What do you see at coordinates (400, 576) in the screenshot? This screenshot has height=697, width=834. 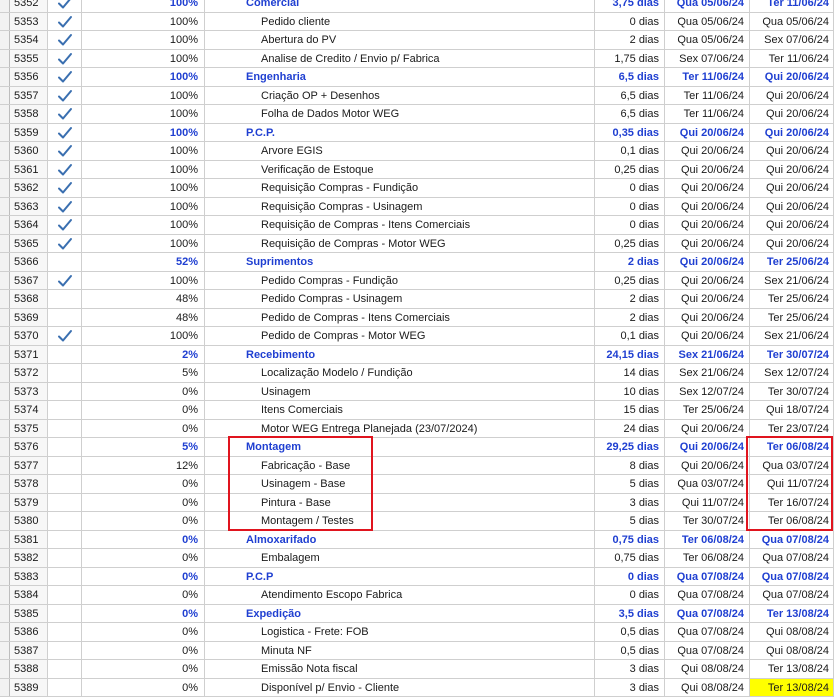 I see `summary-task-name: P.C.P` at bounding box center [400, 576].